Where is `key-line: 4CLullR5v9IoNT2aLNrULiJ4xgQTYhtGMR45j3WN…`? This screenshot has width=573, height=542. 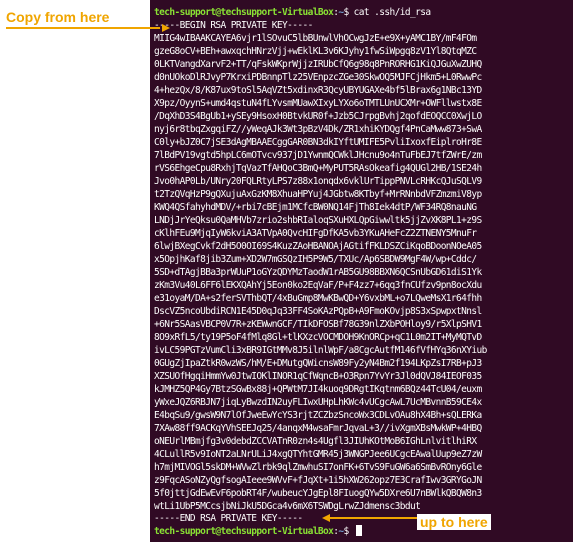
key-line: 4CLullR5v9IoNT2aLNrULiJ4xgQTYhtGMR45j3WN… is located at coordinates (318, 454).